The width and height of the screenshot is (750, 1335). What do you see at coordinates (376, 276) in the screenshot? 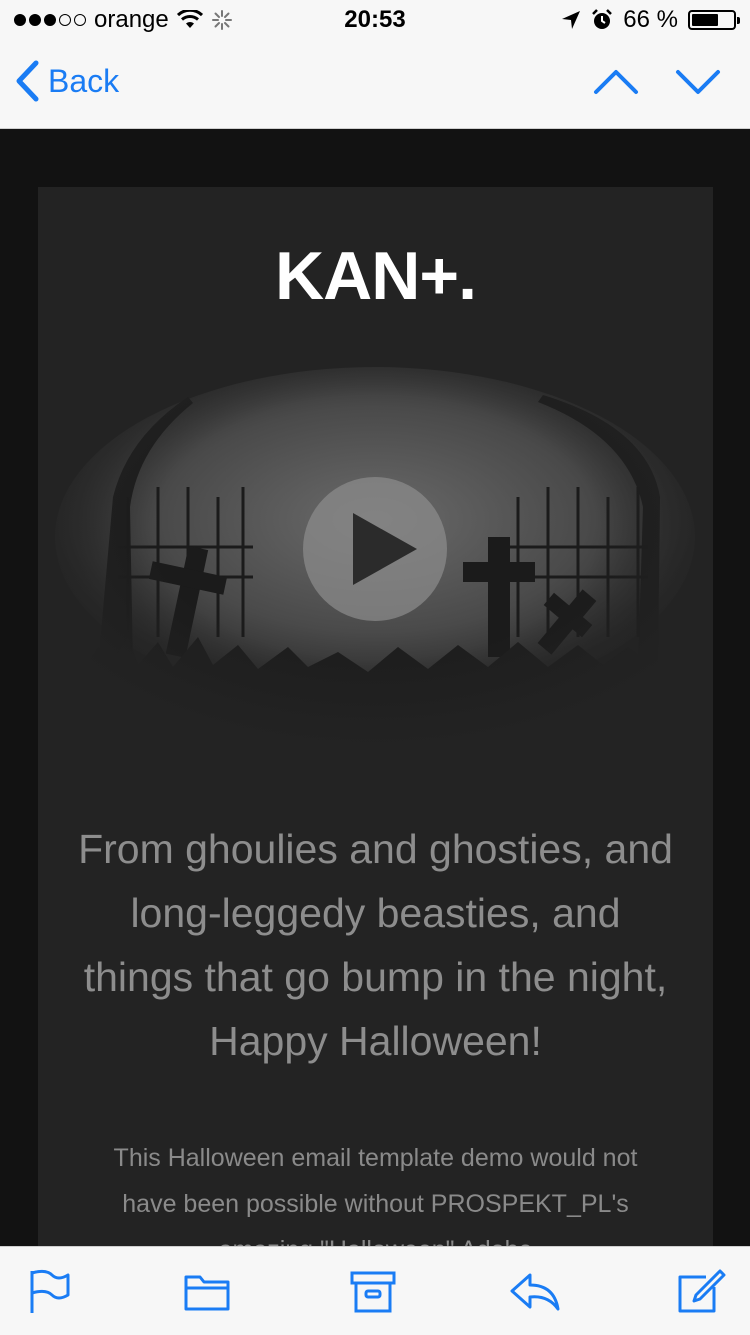
I see `brand-logo: KAN+.` at bounding box center [376, 276].